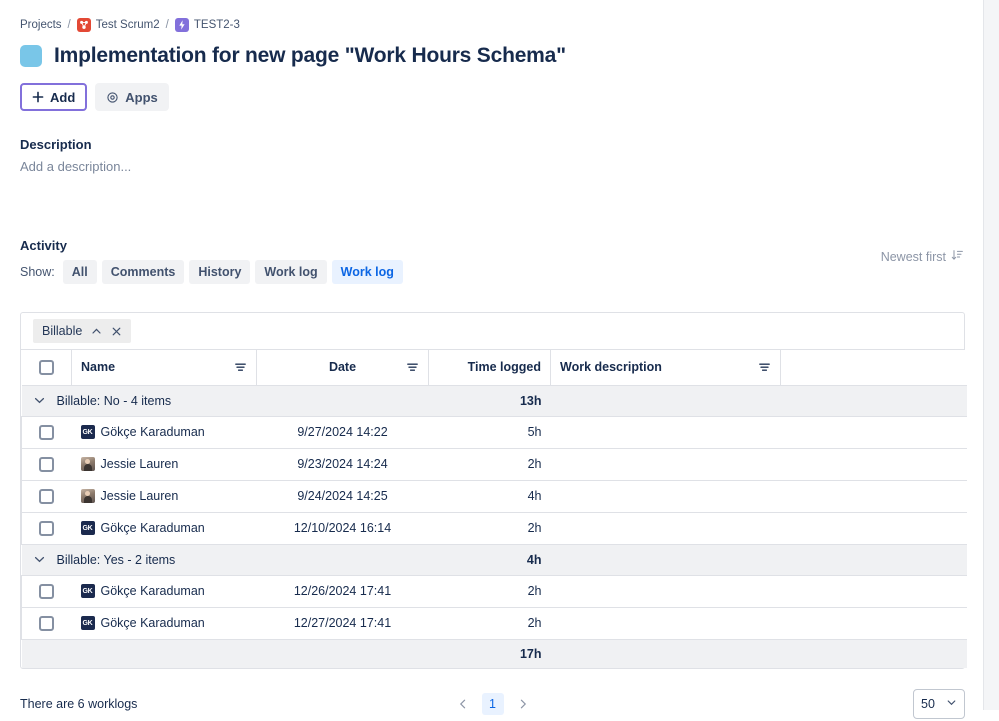  I want to click on table-row: GK Gökçe Karaduman 12/27/2024 17:41 2h, so click(494, 623).